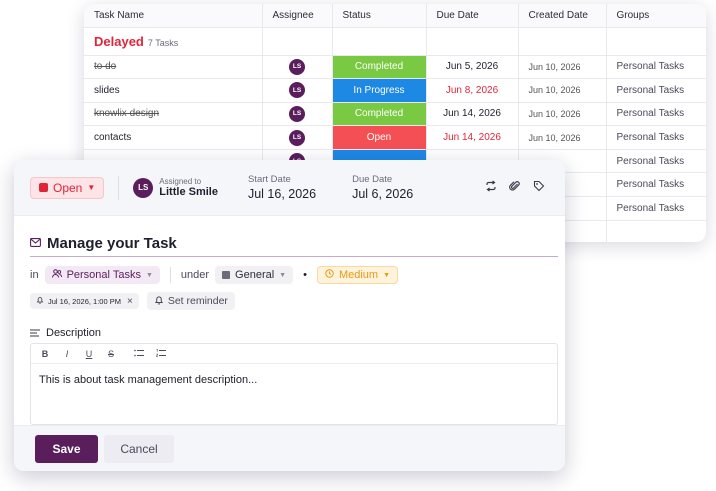 Image resolution: width=716 pixels, height=491 pixels. Describe the element at coordinates (656, 231) in the screenshot. I see `group-cell` at that location.